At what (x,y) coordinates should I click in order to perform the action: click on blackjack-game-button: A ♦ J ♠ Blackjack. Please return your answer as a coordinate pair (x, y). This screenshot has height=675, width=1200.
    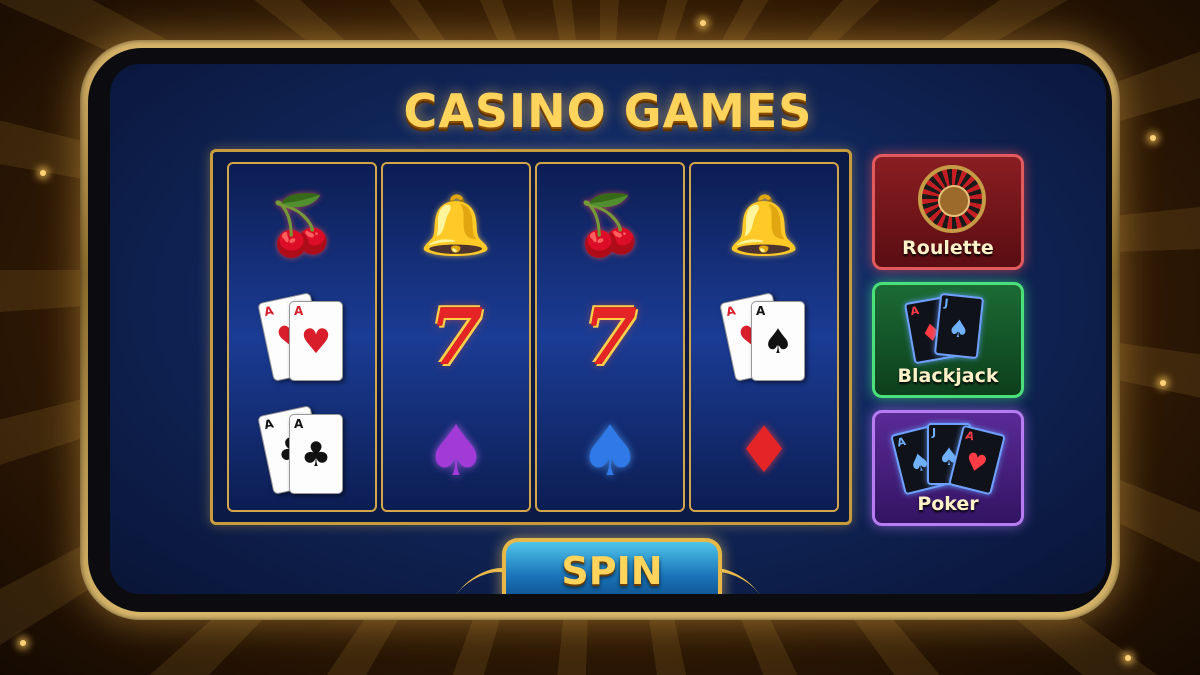
    Looking at the image, I should click on (948, 340).